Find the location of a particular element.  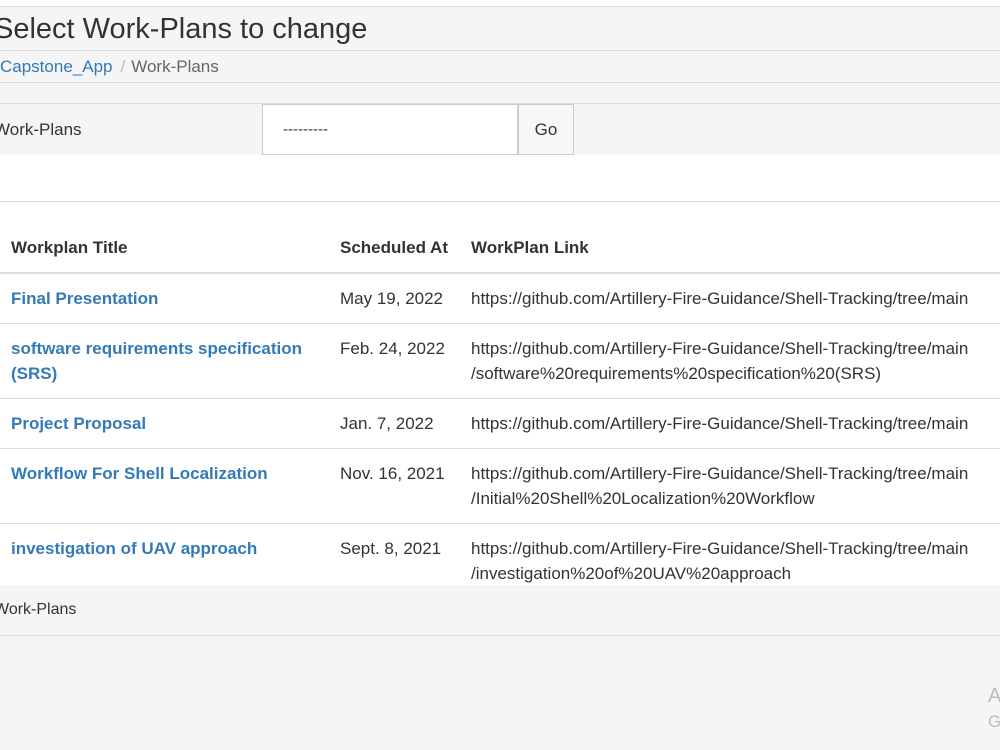

watermark-line2: G is located at coordinates (994, 721).